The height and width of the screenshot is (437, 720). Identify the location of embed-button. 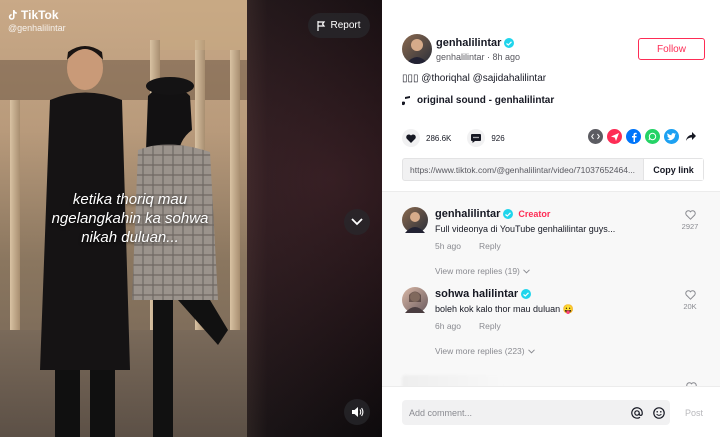
(595, 136).